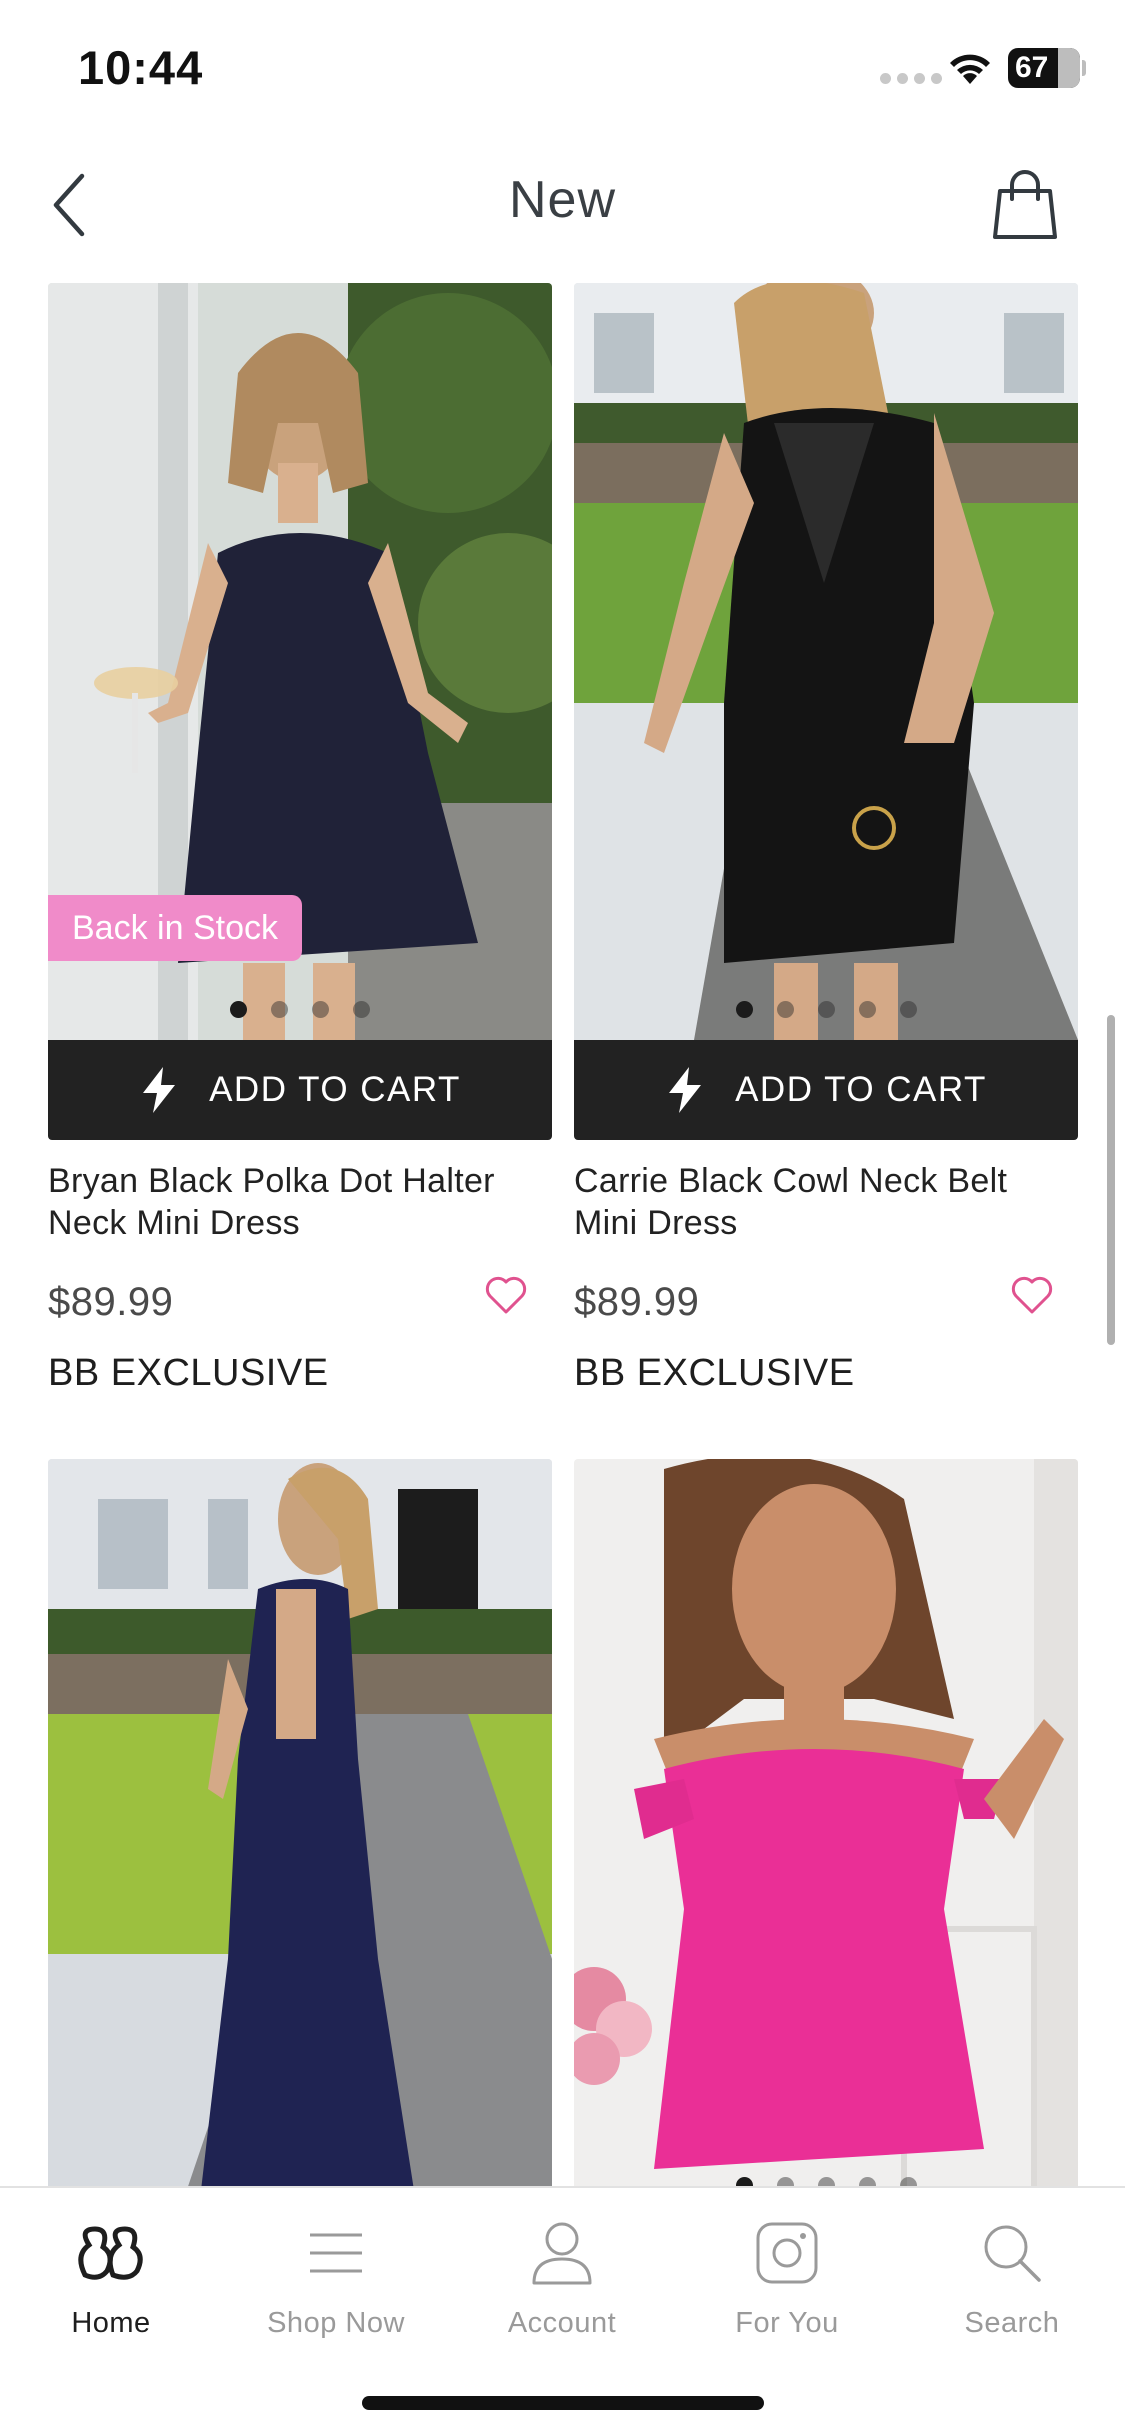 The image size is (1125, 2436). I want to click on menu-icon, so click(336, 2253).